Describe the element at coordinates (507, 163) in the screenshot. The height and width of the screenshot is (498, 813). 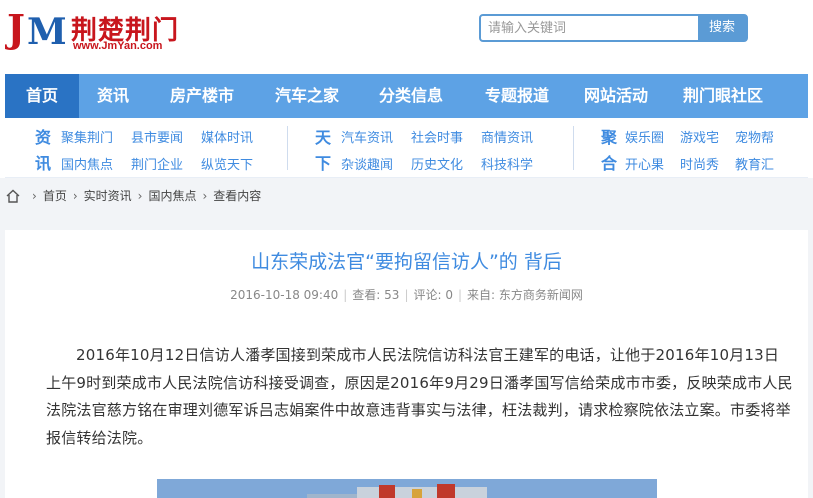
I see `subnav-link: 科技科学` at that location.